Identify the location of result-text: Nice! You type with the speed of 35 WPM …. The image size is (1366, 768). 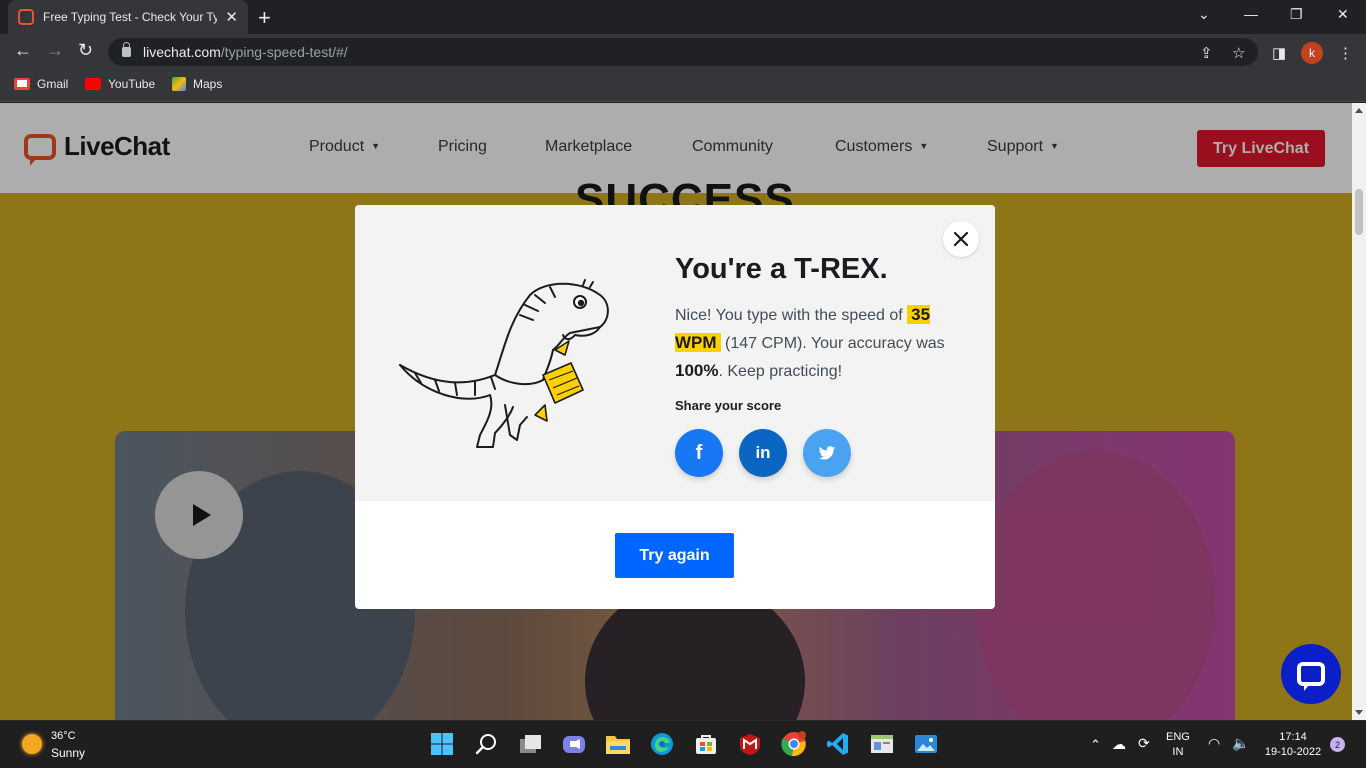
(820, 343).